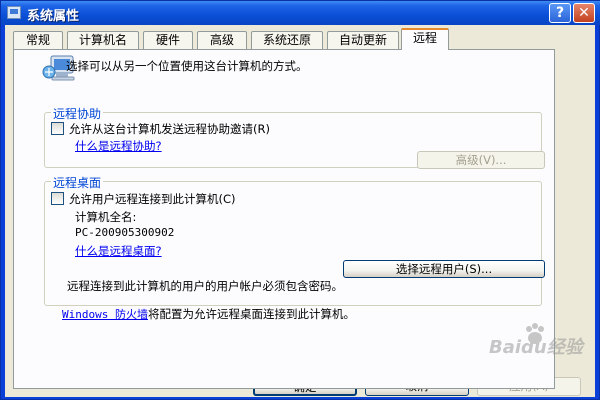  Describe the element at coordinates (77, 113) in the screenshot. I see `remote-assistance-legend: 远程协助` at that location.